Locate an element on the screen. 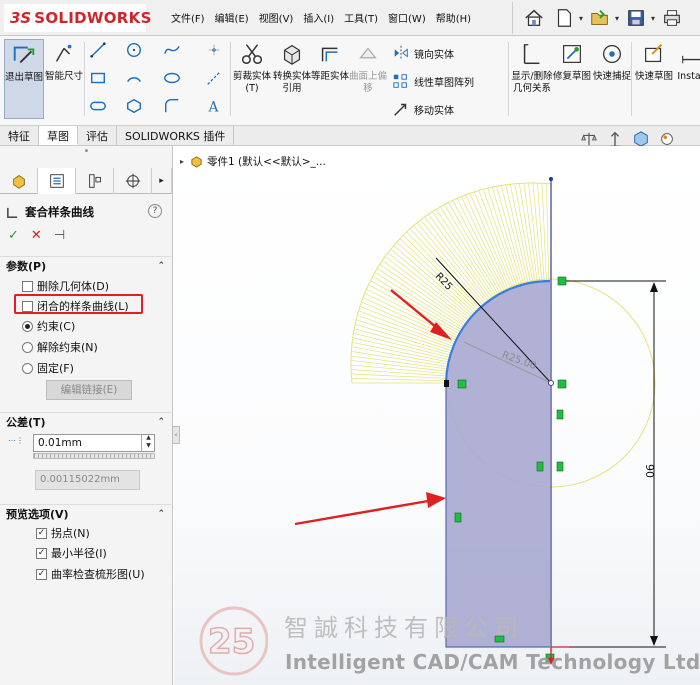  inflection-checkbox: ✓ is located at coordinates (41, 533).